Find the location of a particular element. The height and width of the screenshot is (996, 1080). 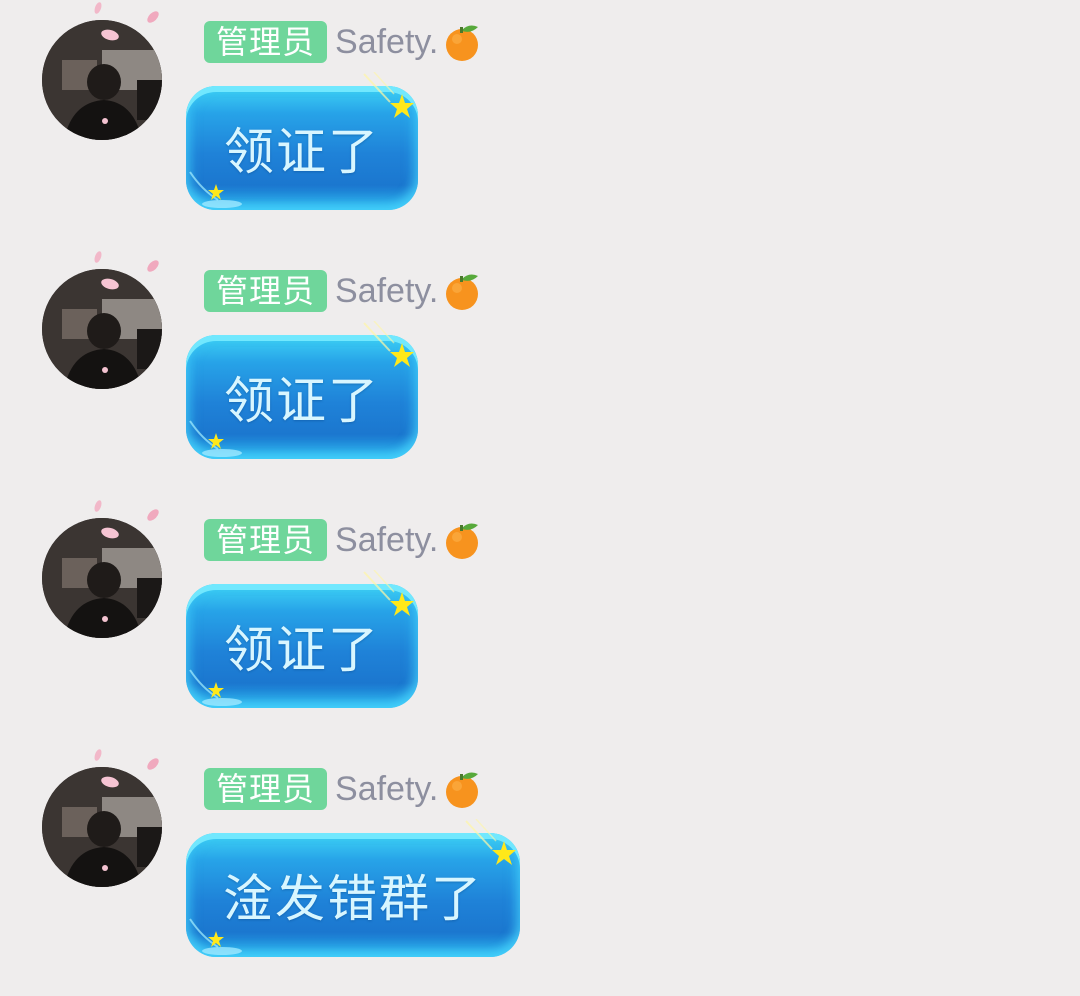

message-text: 淦发错群了 is located at coordinates (353, 899).